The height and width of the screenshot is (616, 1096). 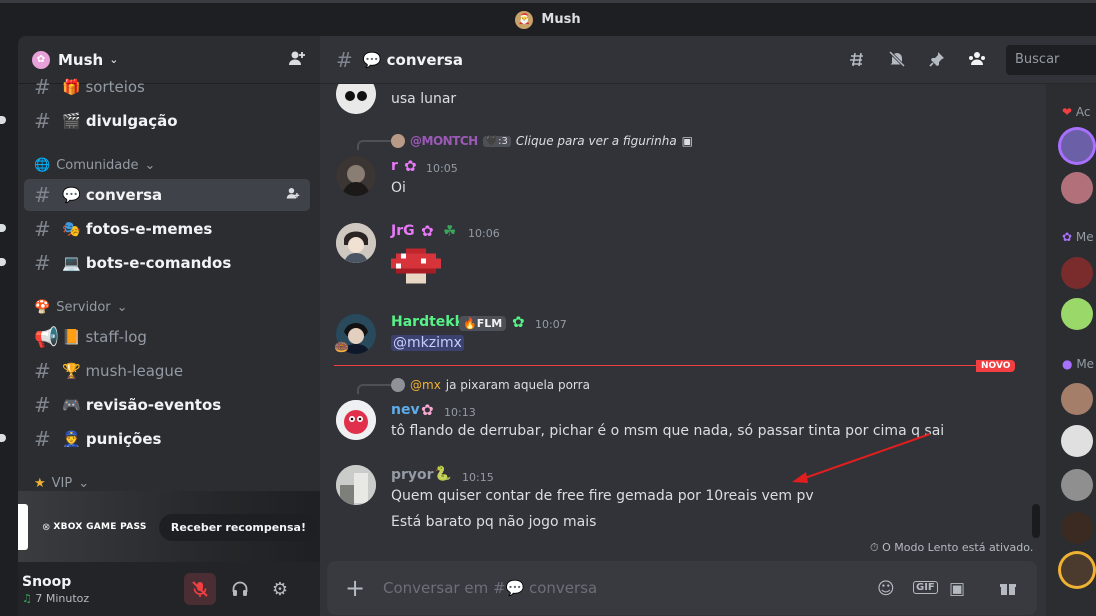 What do you see at coordinates (478, 477) in the screenshot?
I see `timestamp: 10:15` at bounding box center [478, 477].